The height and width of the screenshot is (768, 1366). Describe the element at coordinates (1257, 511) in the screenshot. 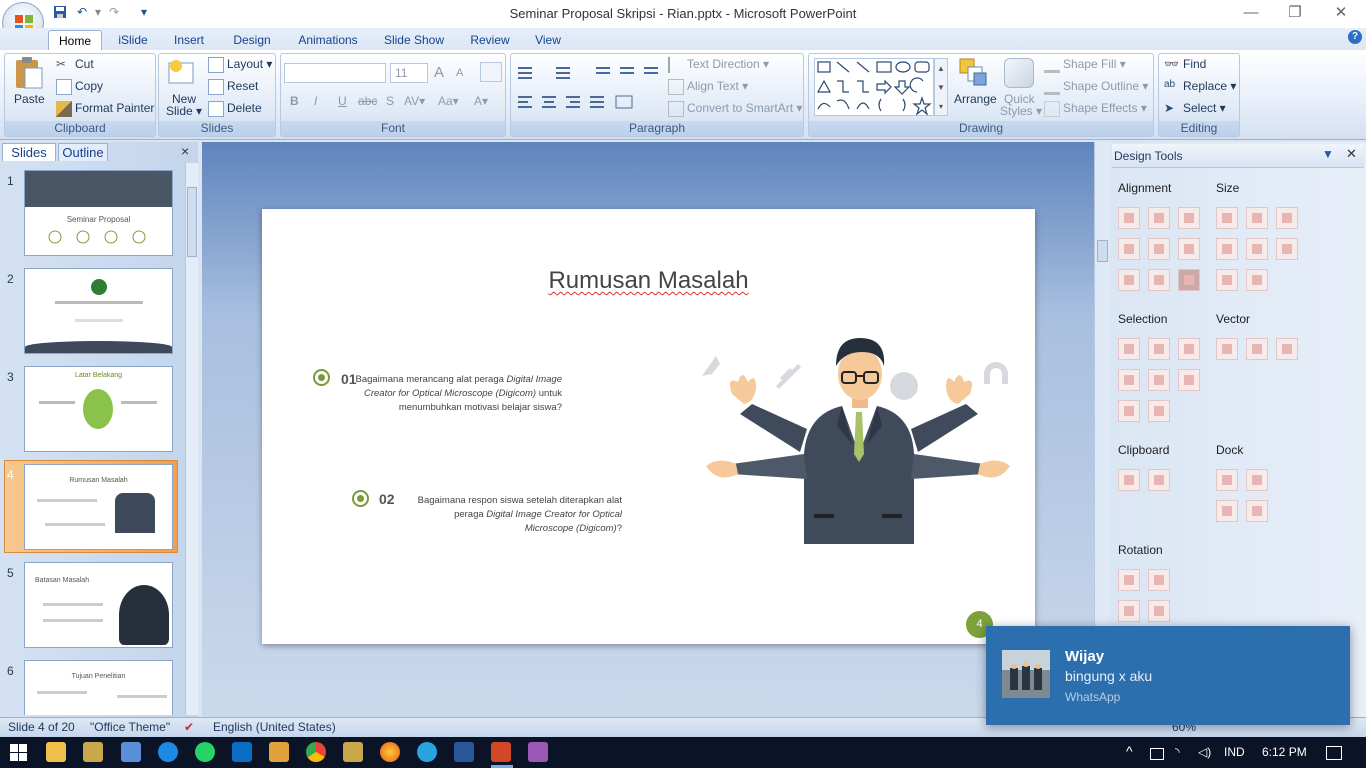

I see `dock-bottom-icon` at that location.